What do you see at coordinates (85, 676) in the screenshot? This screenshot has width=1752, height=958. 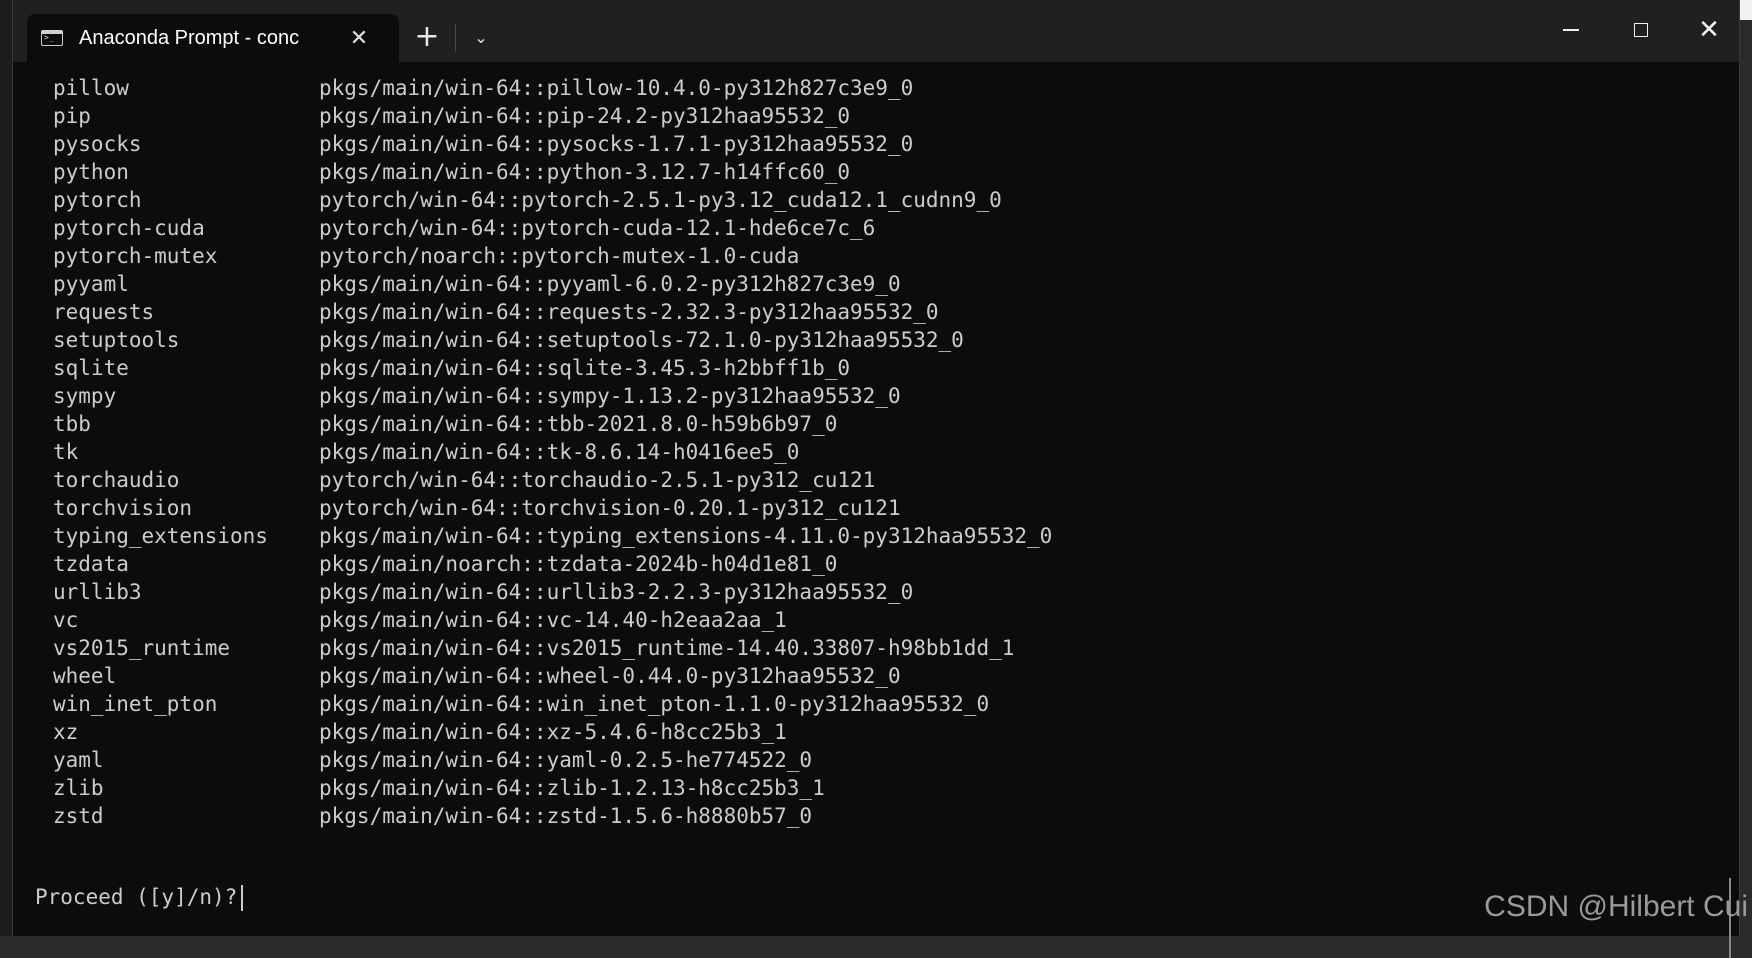 I see `package-name: wheel` at bounding box center [85, 676].